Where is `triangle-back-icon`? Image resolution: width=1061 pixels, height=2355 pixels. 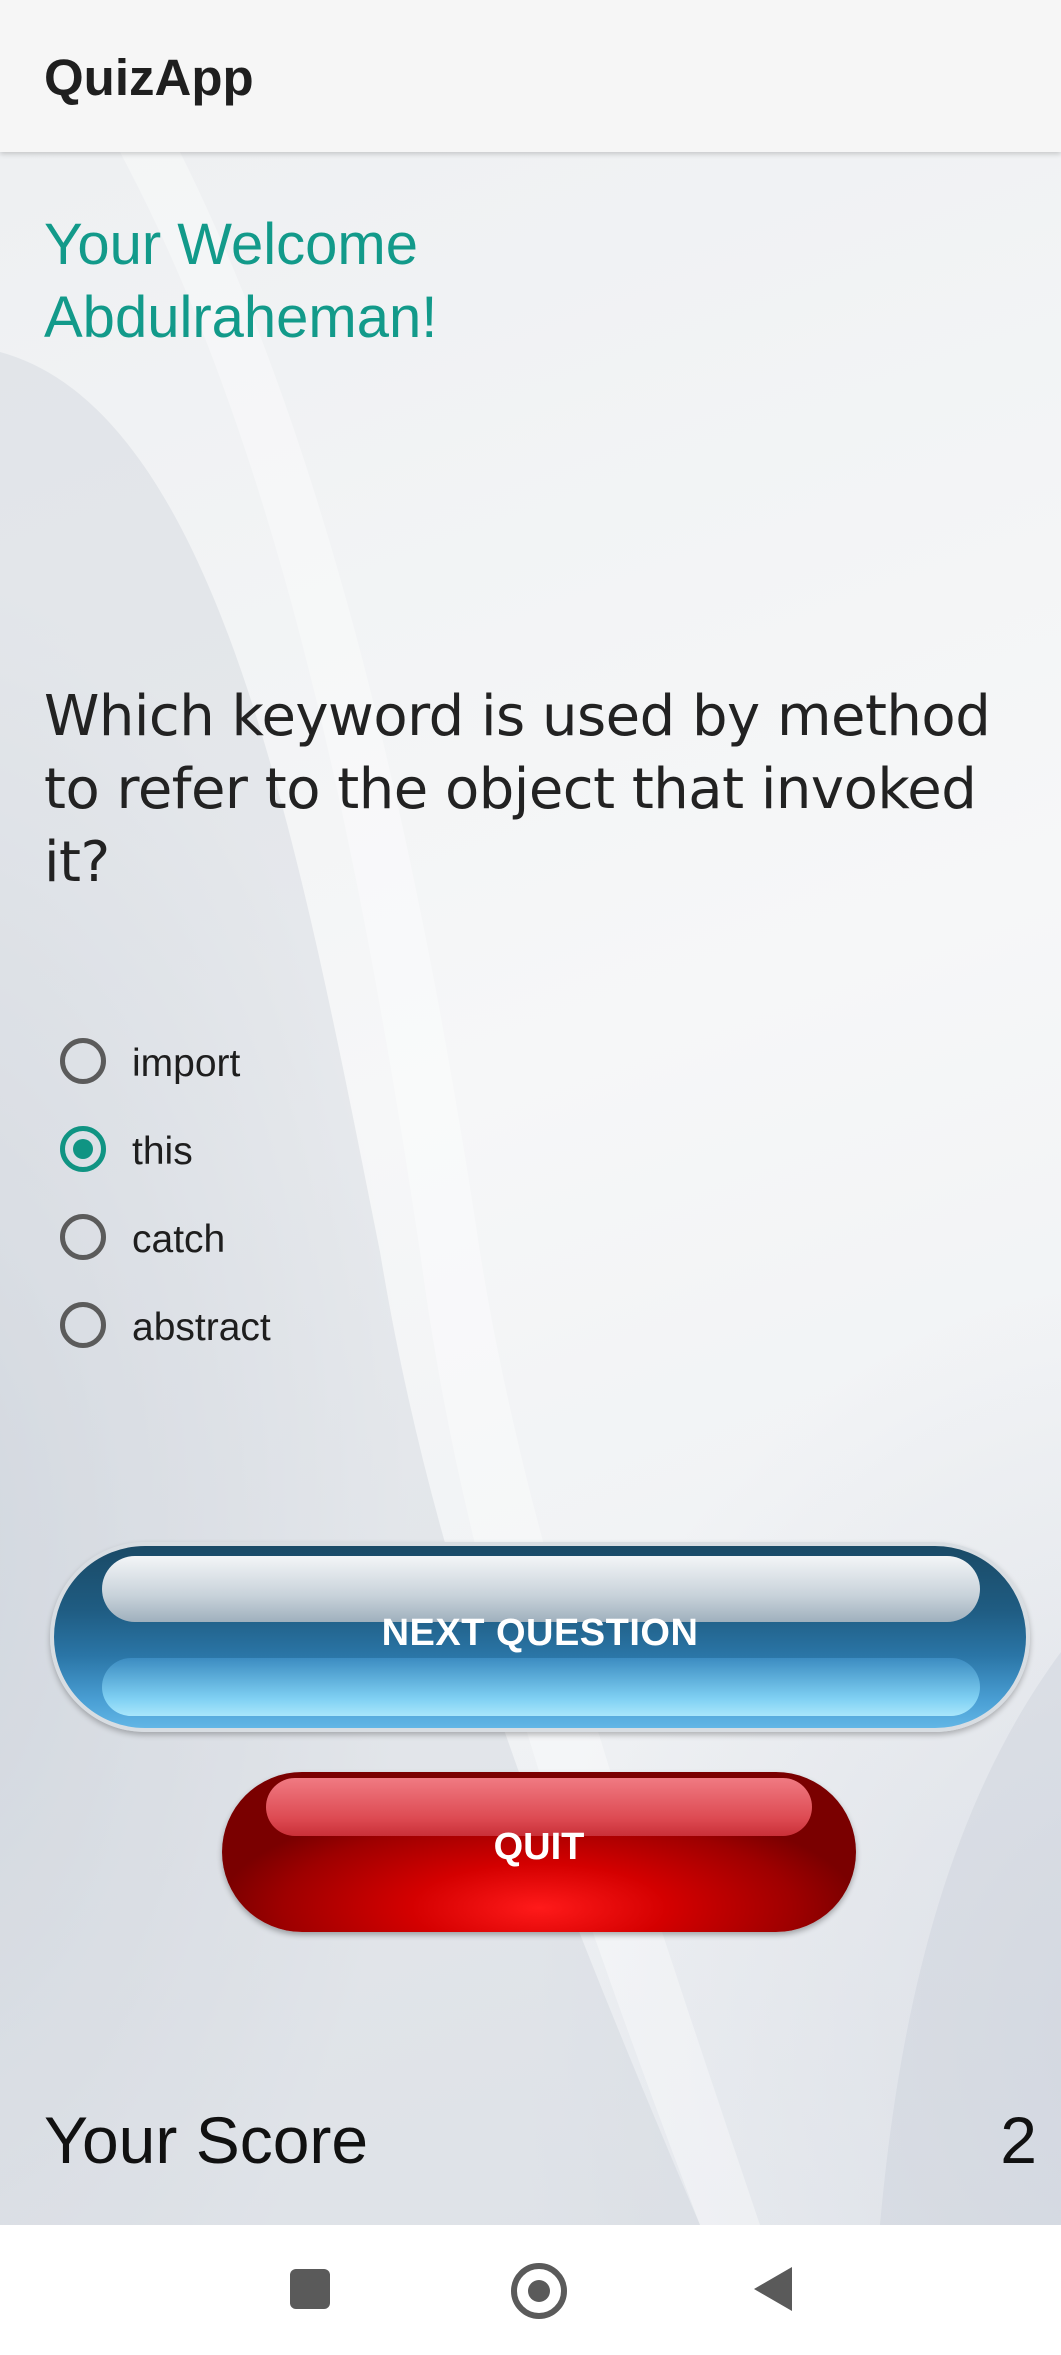
triangle-back-icon is located at coordinates (773, 2289).